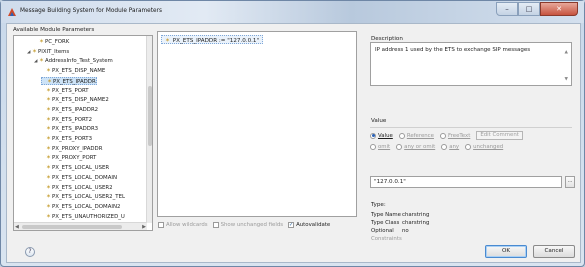  I want to click on scroll-left-arrow-icon: ◀, so click(17, 226).